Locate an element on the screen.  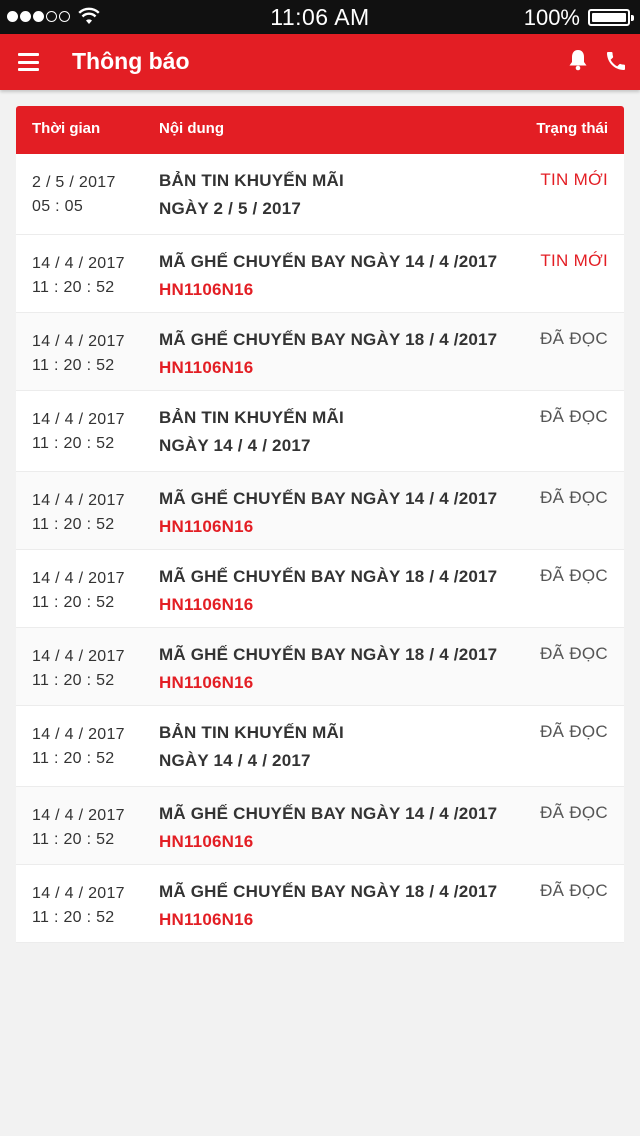
column-header-content: Nội dung is located at coordinates (191, 128).